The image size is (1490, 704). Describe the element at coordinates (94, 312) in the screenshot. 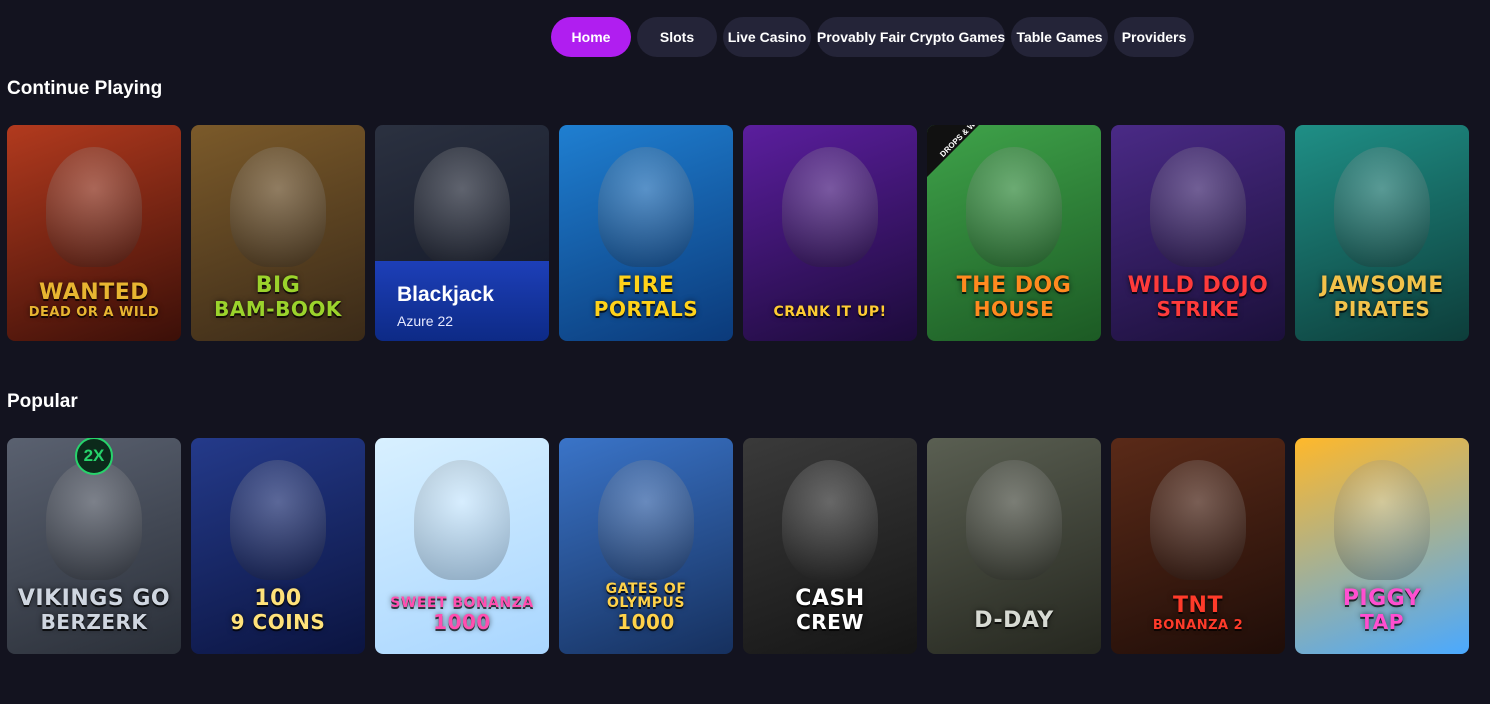

I see `game-logo-subtitle: DEAD OR A WILD` at that location.